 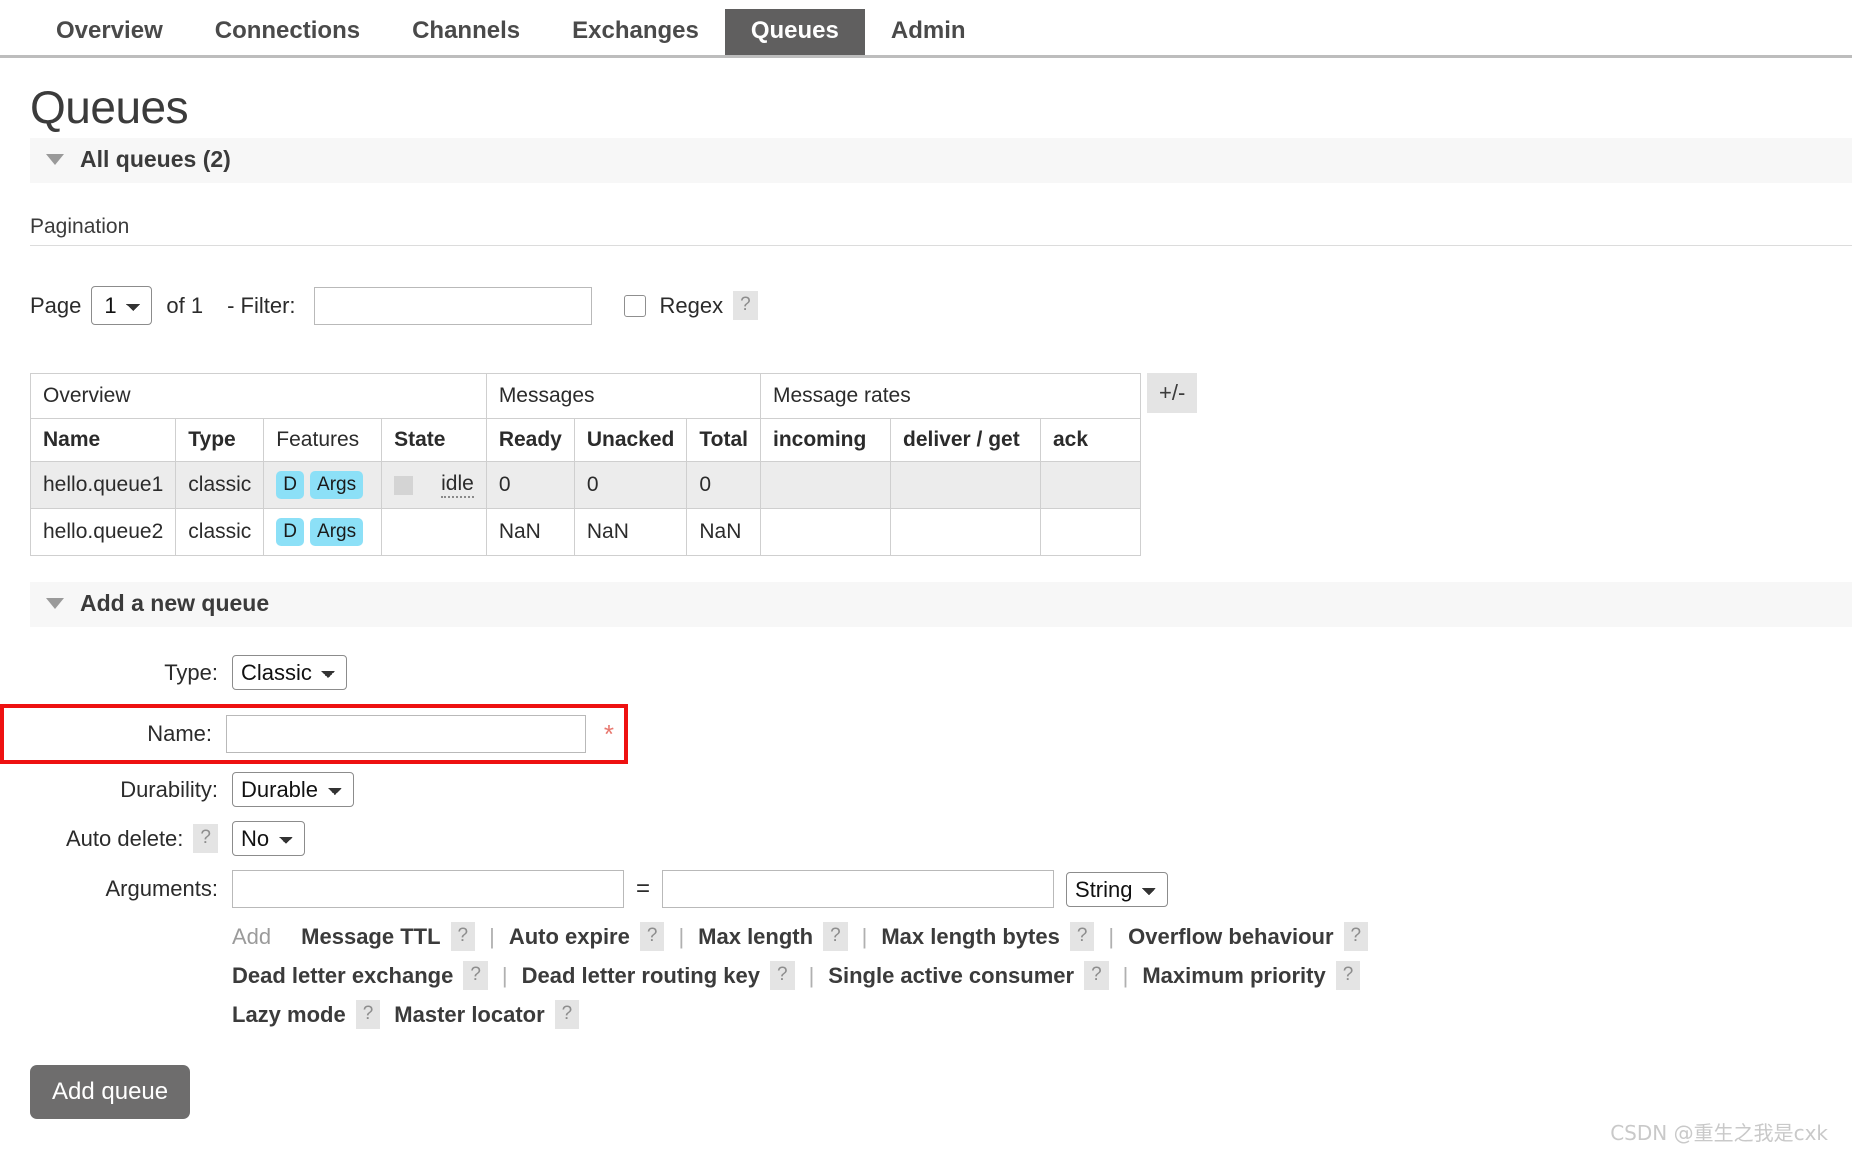 I want to click on form-row-type: Type: Classic, so click(x=926, y=672).